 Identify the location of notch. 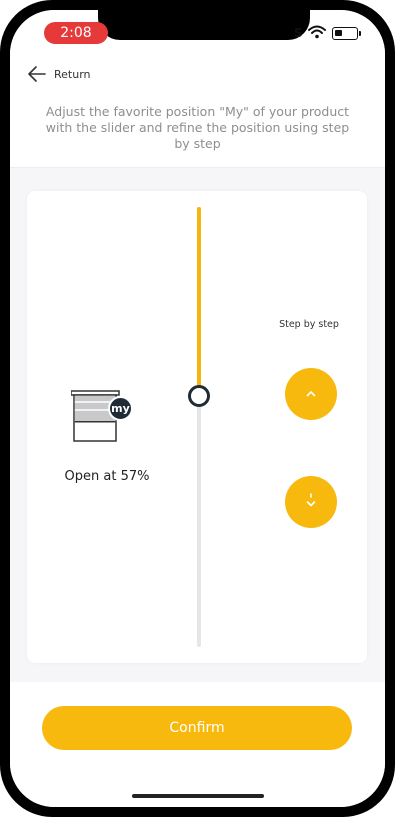
(204, 25).